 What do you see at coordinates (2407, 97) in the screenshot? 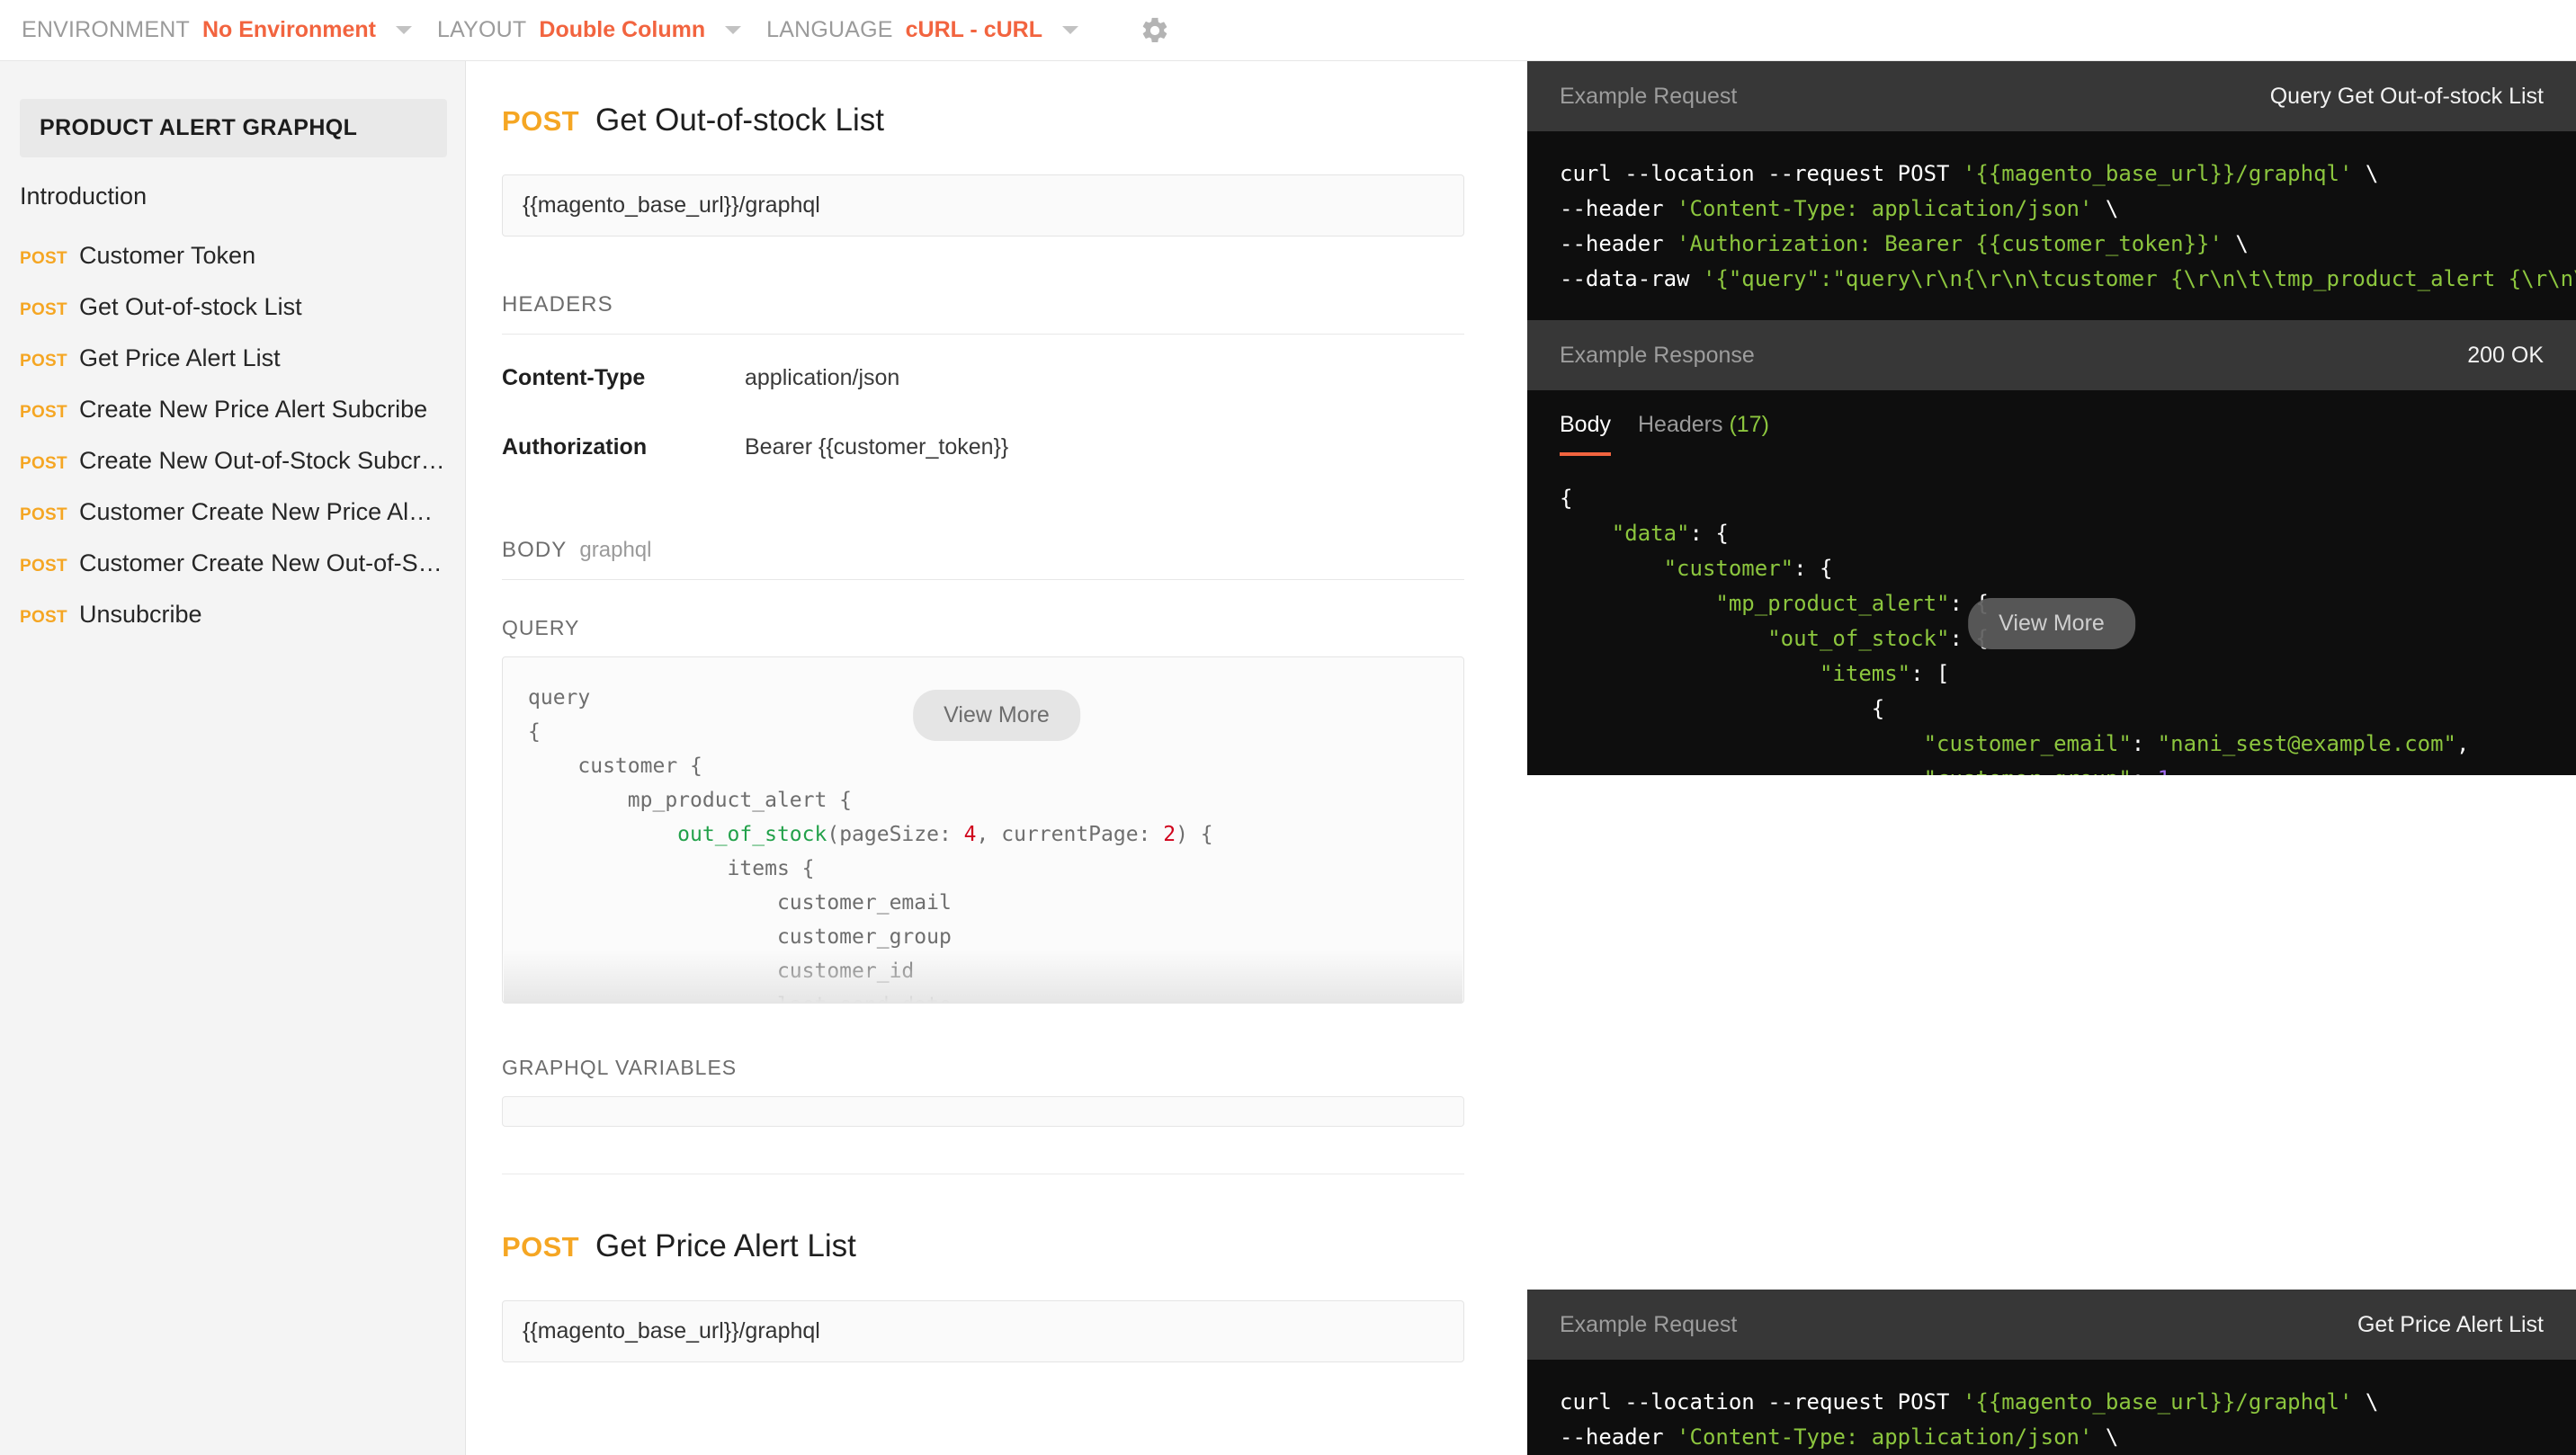
I see `example-request-name: Query Get Out-of-stock List` at bounding box center [2407, 97].